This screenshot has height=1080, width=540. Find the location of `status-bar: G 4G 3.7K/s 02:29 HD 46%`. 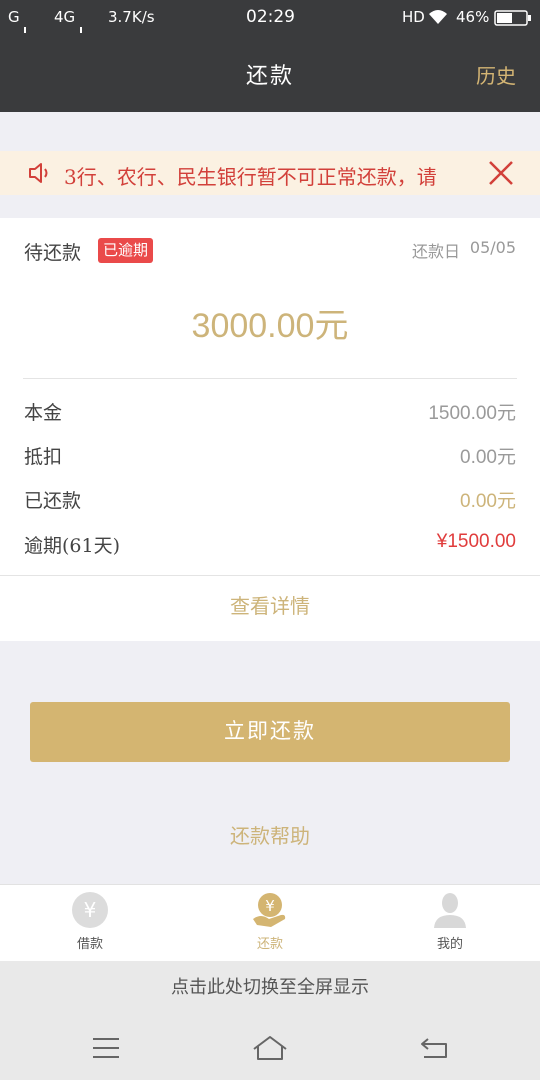

status-bar: G 4G 3.7K/s 02:29 HD 46% is located at coordinates (270, 43).